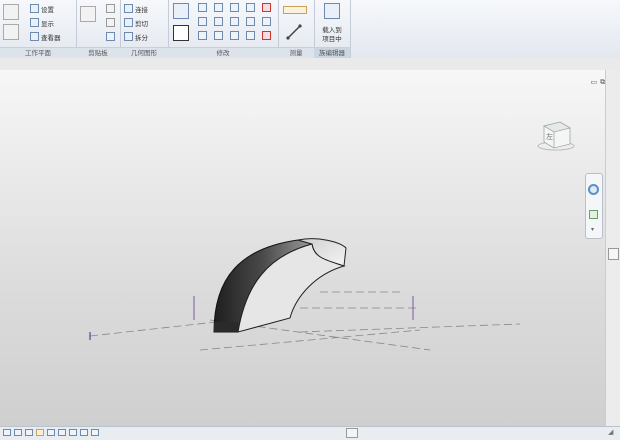  Describe the element at coordinates (38, 29) in the screenshot. I see `panel-work-plane: 设置 显示 查看器 工作平面` at that location.